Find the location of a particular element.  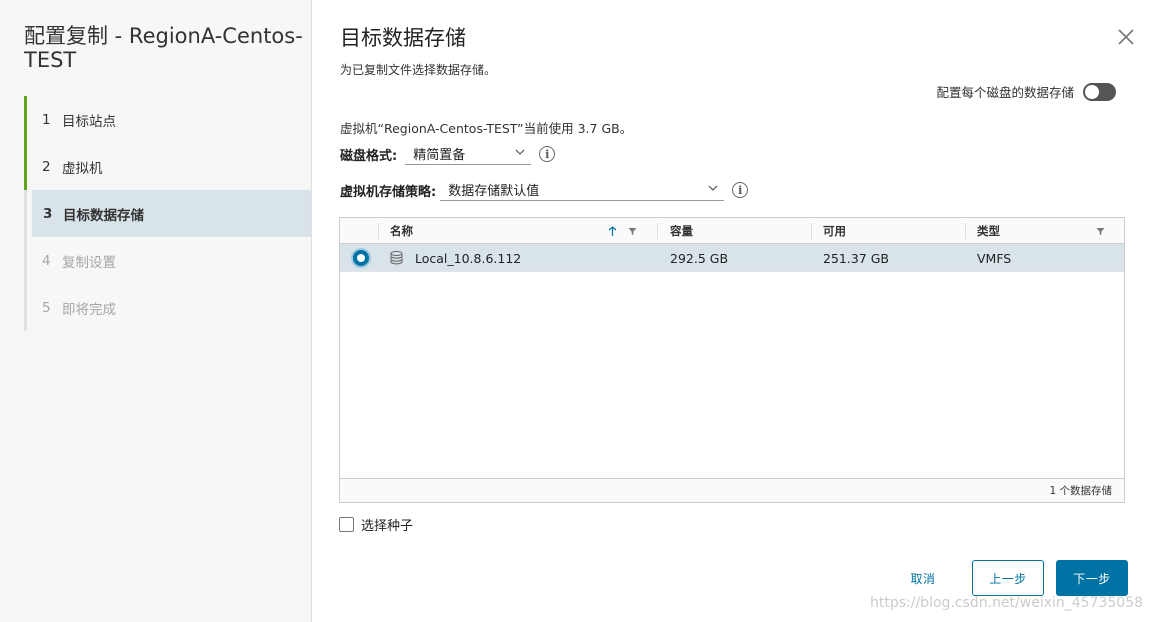

table-header: 名称 容量 可用 类型 is located at coordinates (732, 231).